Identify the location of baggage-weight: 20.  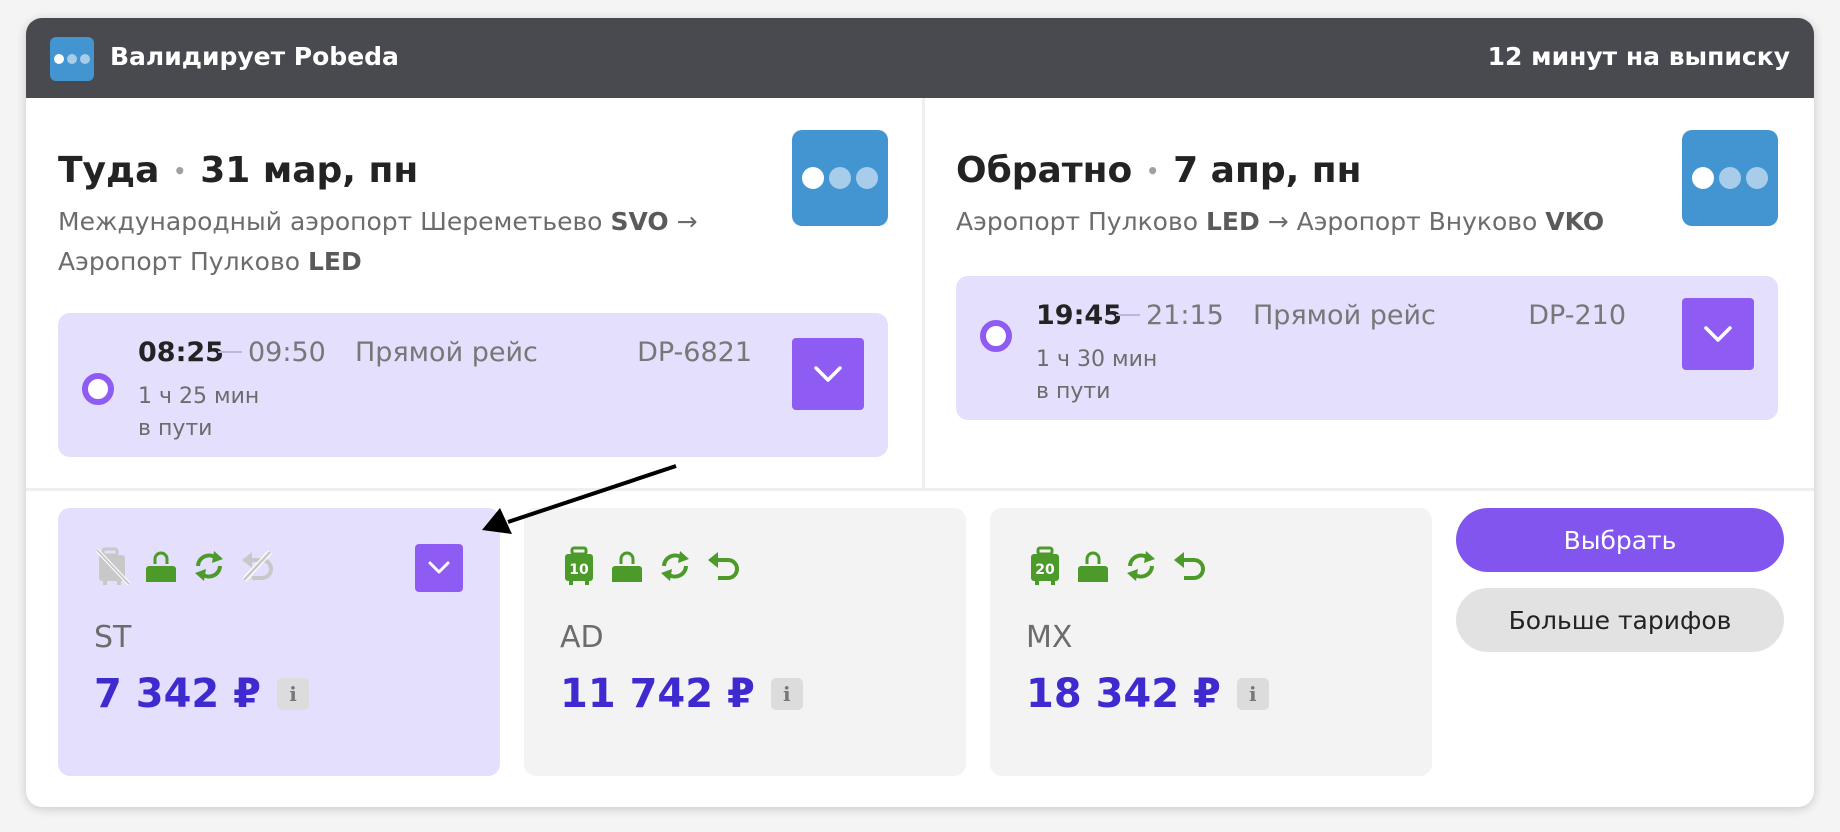
(1045, 570).